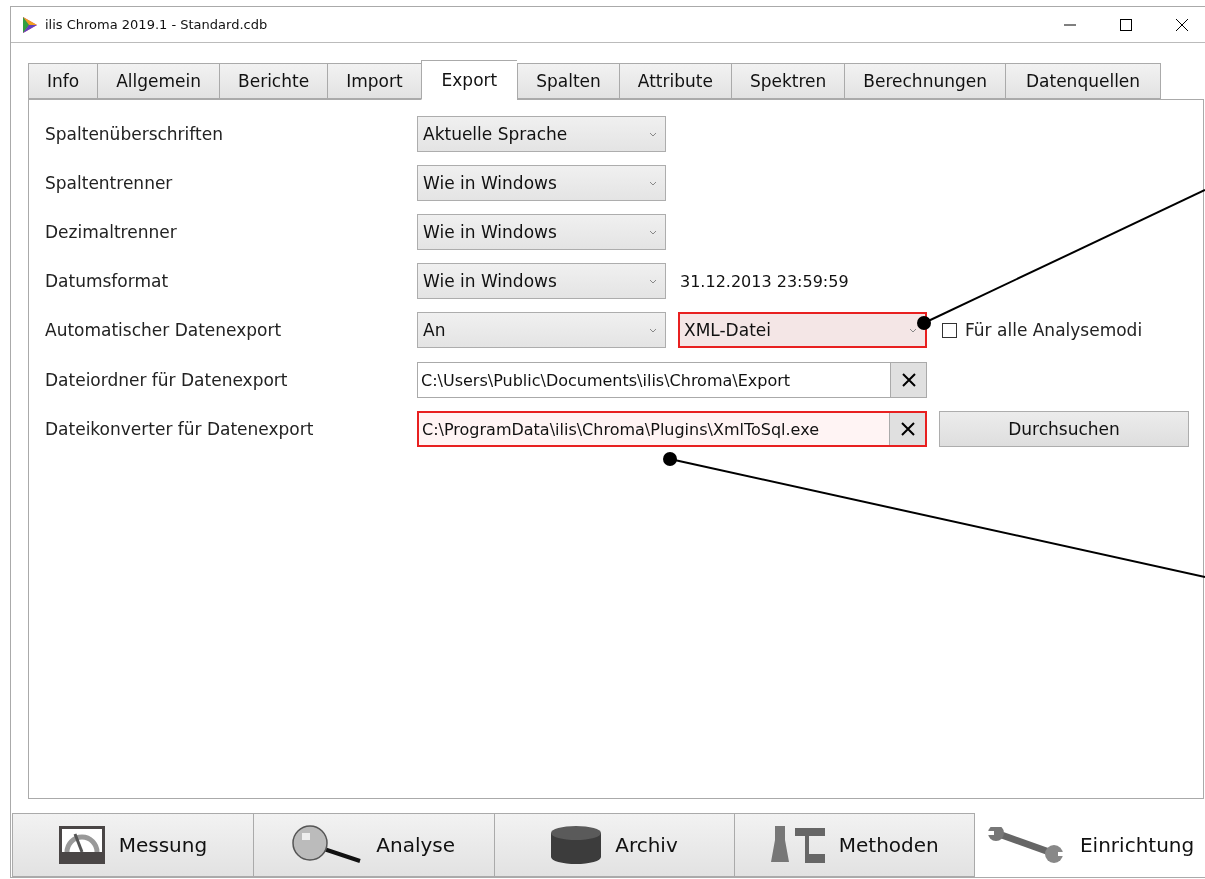 This screenshot has width=1205, height=879. What do you see at coordinates (614, 845) in the screenshot?
I see `navigation-tab: Archiv` at bounding box center [614, 845].